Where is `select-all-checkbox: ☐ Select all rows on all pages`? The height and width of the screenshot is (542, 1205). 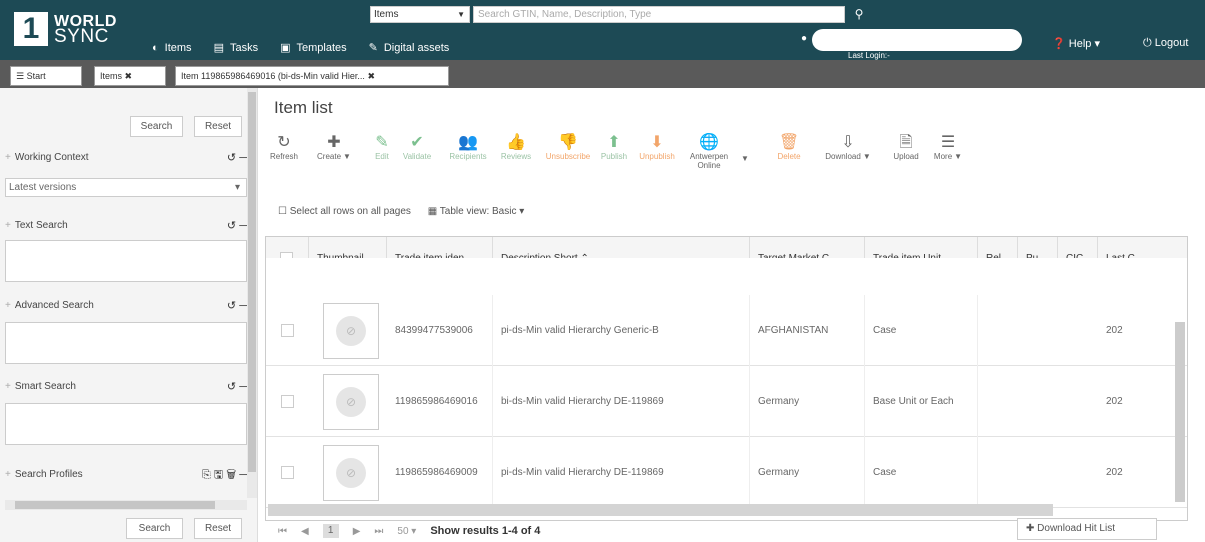 select-all-checkbox: ☐ Select all rows on all pages is located at coordinates (344, 211).